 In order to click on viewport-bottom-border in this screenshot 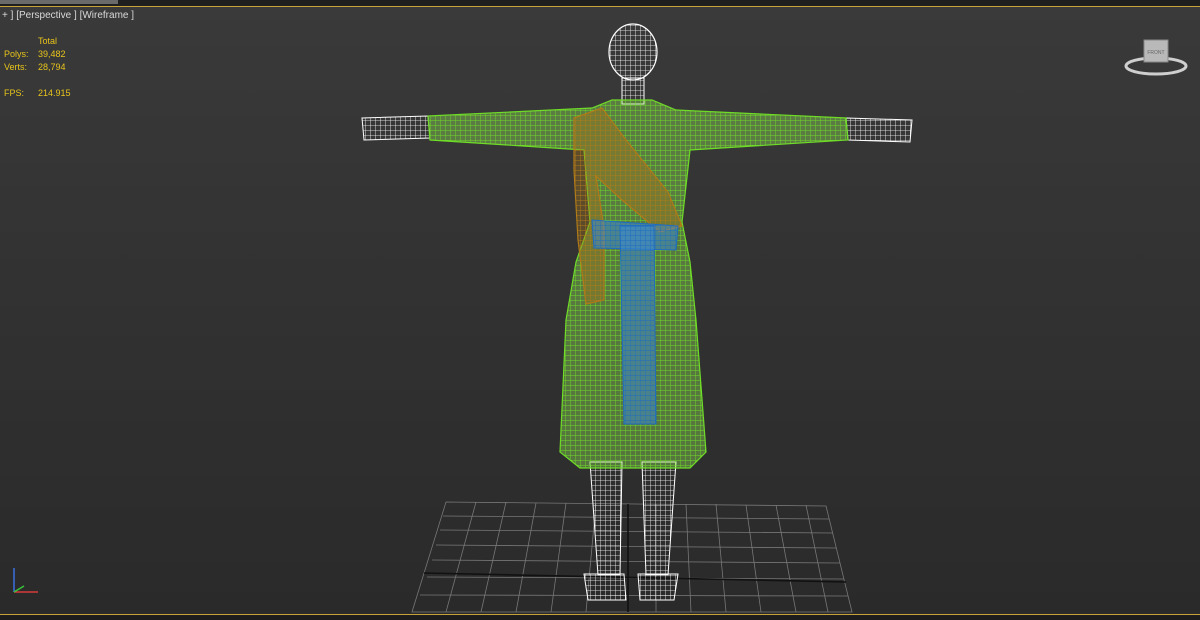, I will do `click(600, 617)`.